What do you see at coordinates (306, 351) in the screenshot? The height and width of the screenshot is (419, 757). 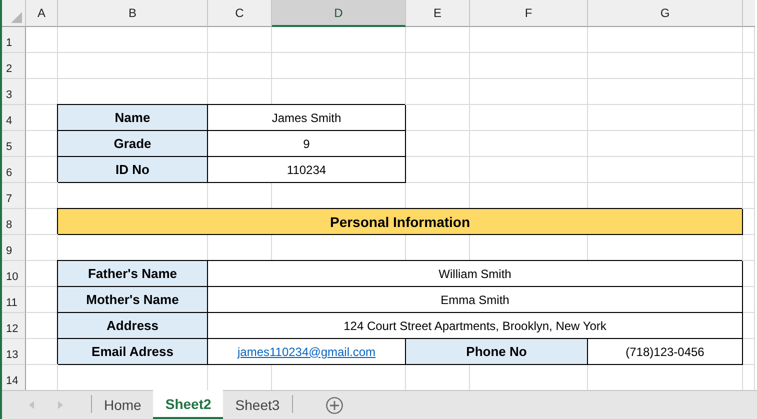 I see `email-link: james110234@gmail.com` at bounding box center [306, 351].